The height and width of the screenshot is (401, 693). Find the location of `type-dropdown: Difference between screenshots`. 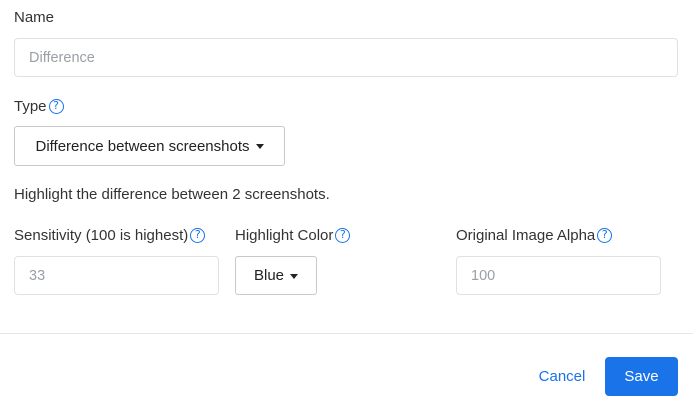

type-dropdown: Difference between screenshots is located at coordinates (149, 146).